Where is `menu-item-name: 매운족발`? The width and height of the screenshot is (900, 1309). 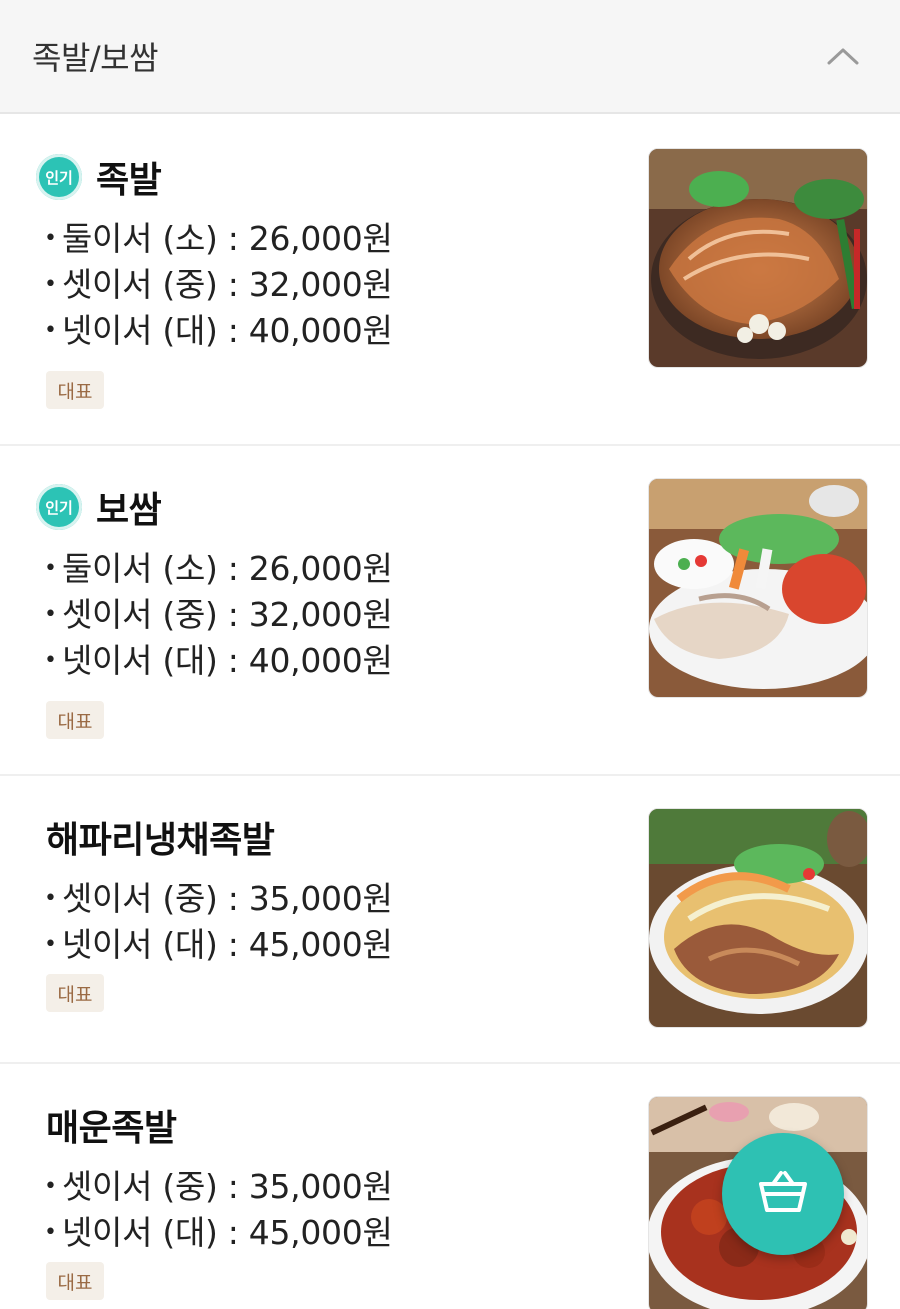 menu-item-name: 매운족발 is located at coordinates (111, 1128).